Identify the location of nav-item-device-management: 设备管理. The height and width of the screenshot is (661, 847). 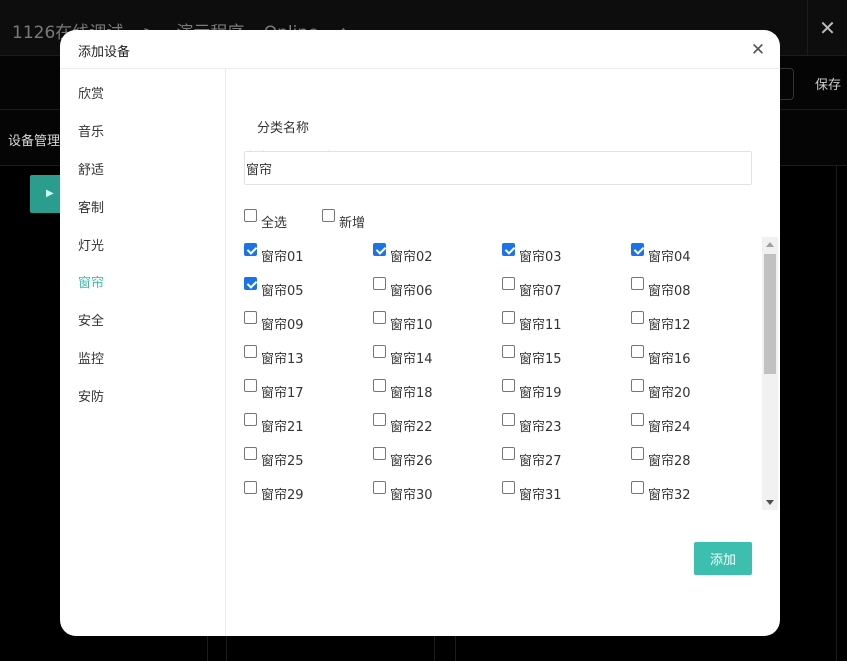
(34, 139).